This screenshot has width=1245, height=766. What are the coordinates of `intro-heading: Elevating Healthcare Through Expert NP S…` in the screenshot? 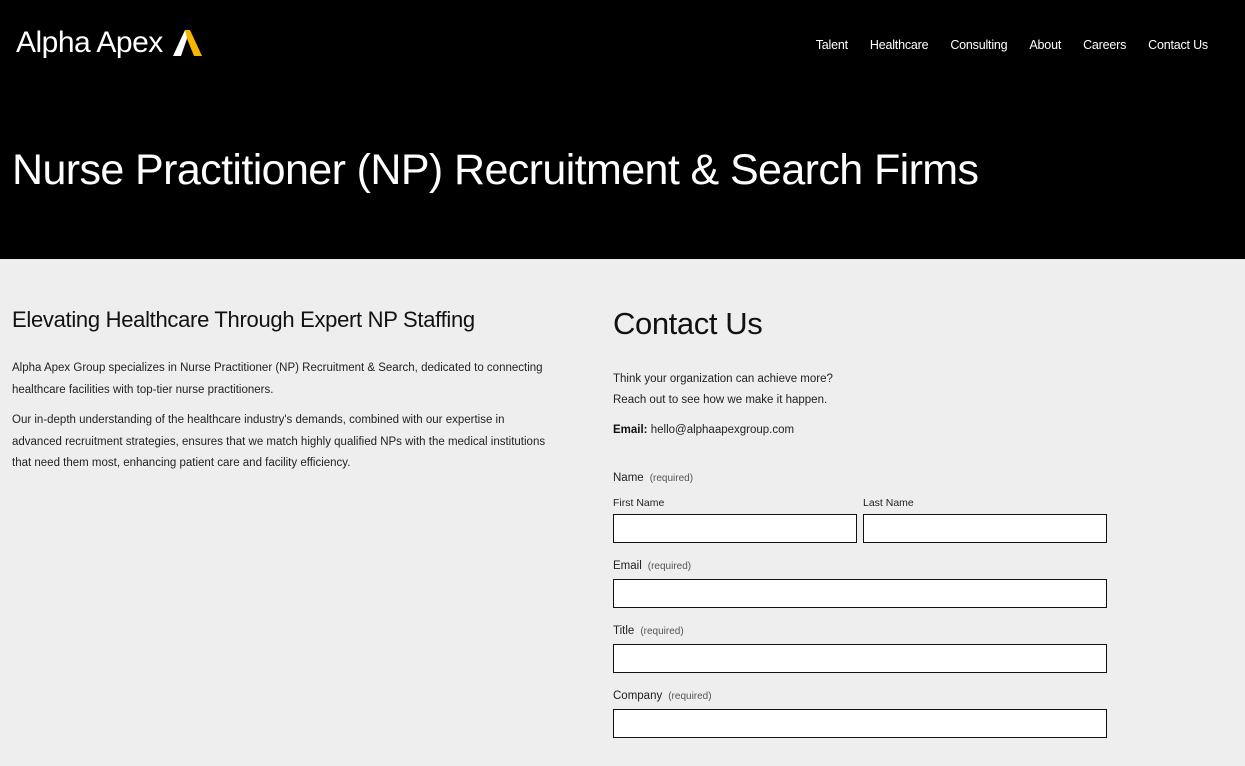 It's located at (243, 319).